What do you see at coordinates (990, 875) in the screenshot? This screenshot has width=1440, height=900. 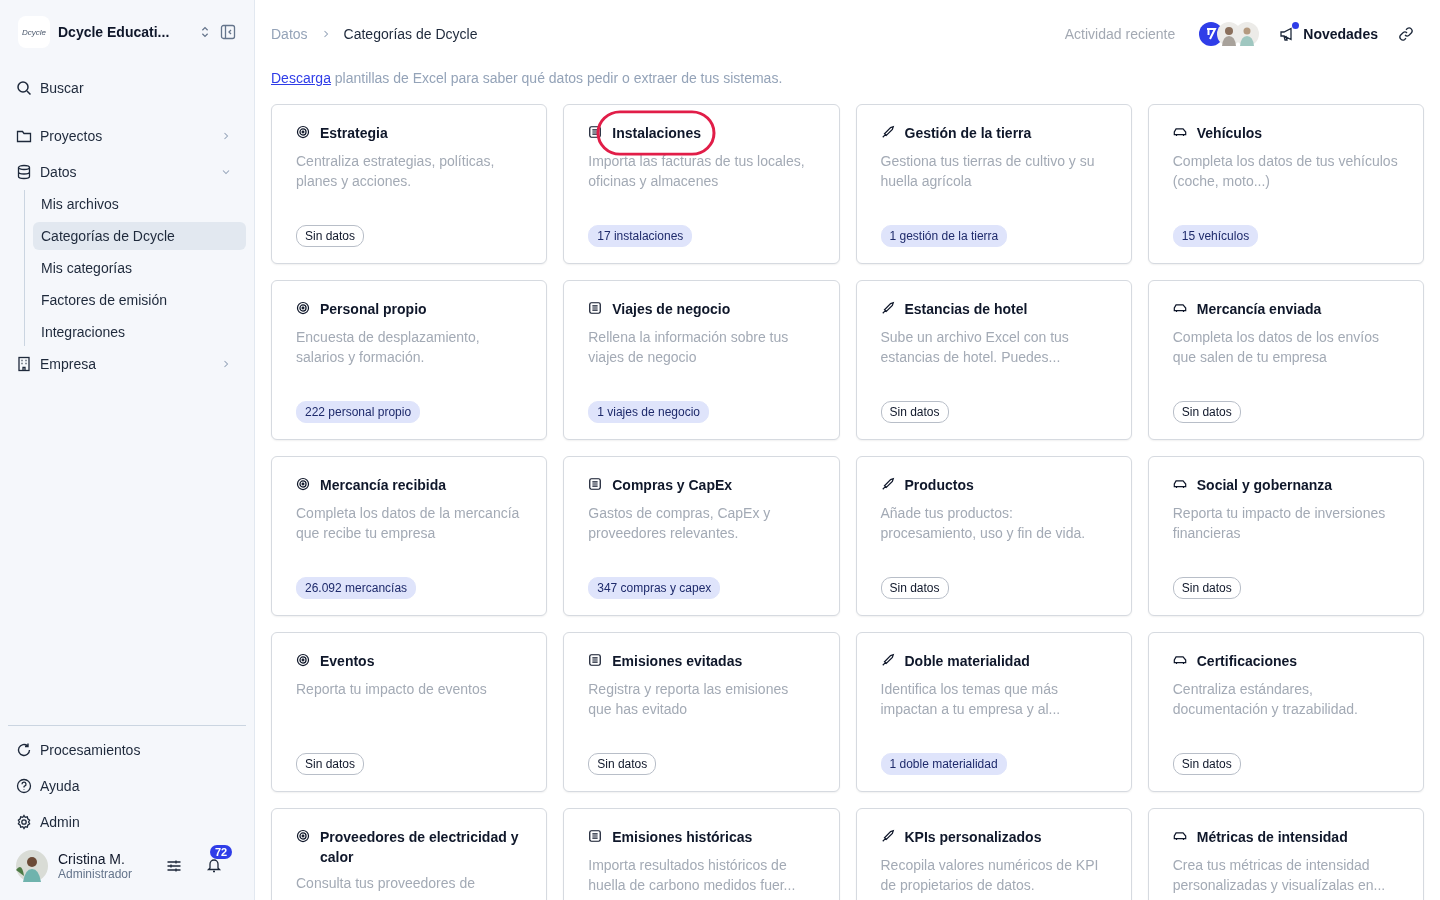 I see `card-description: Recopila valores numéricos de KPI de propietarios de datos.` at bounding box center [990, 875].